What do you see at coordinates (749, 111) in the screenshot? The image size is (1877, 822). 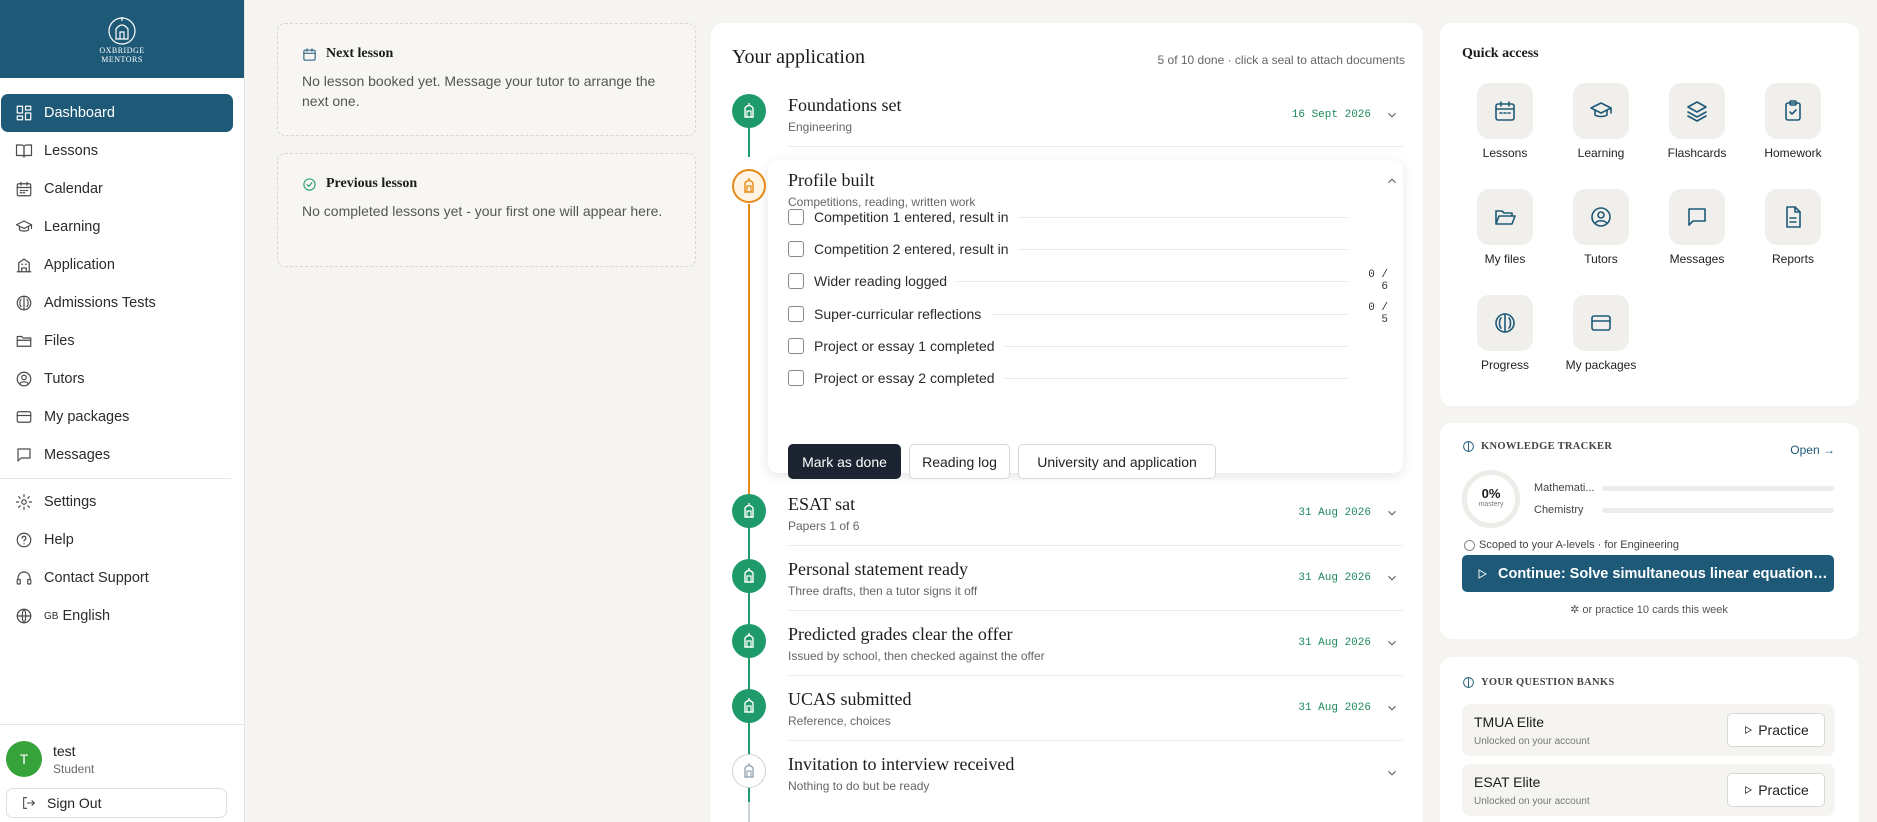 I see `seal-foundations-set` at bounding box center [749, 111].